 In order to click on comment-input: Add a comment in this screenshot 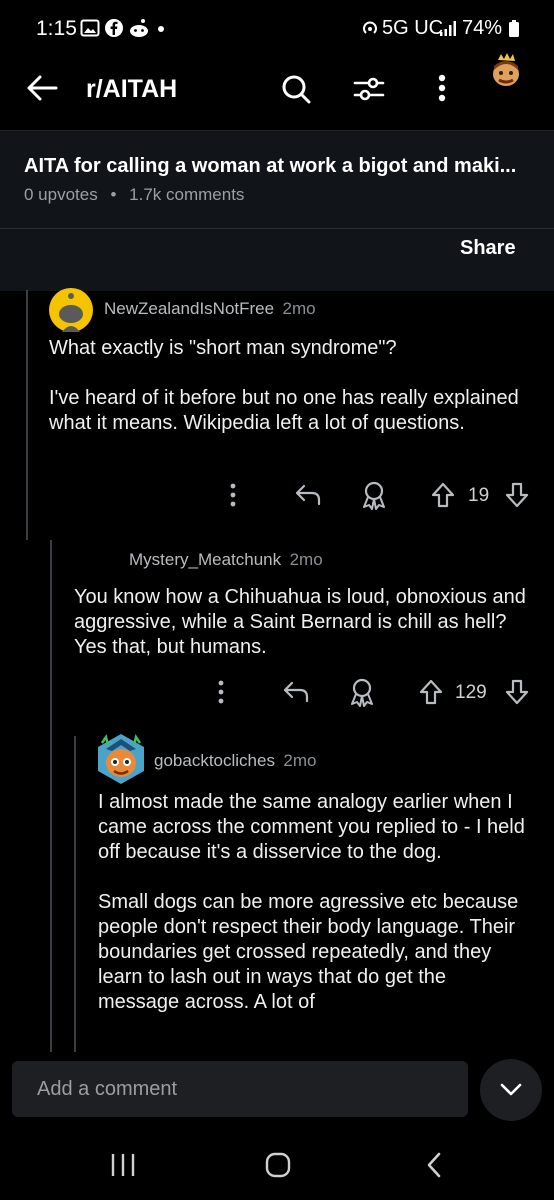, I will do `click(240, 1089)`.